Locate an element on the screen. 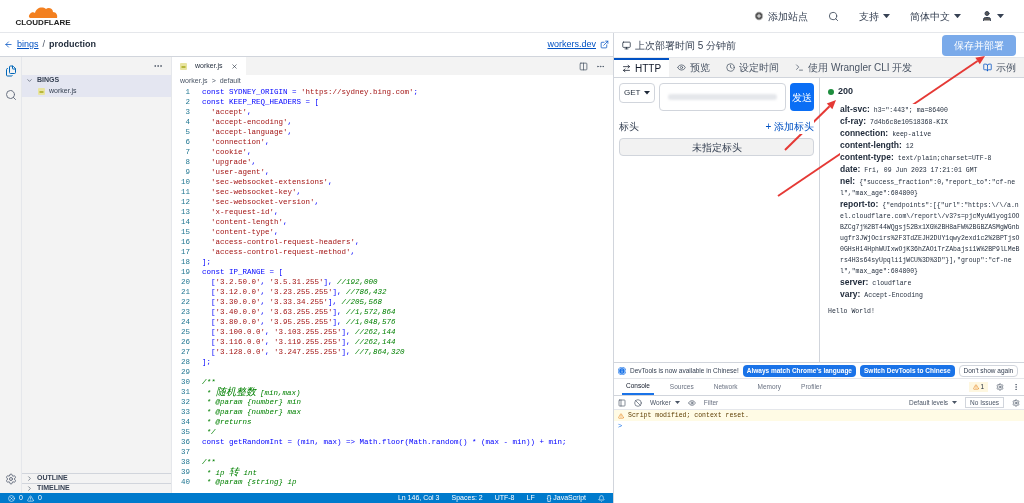 The image size is (1024, 503). status-code: 200 is located at coordinates (846, 91).